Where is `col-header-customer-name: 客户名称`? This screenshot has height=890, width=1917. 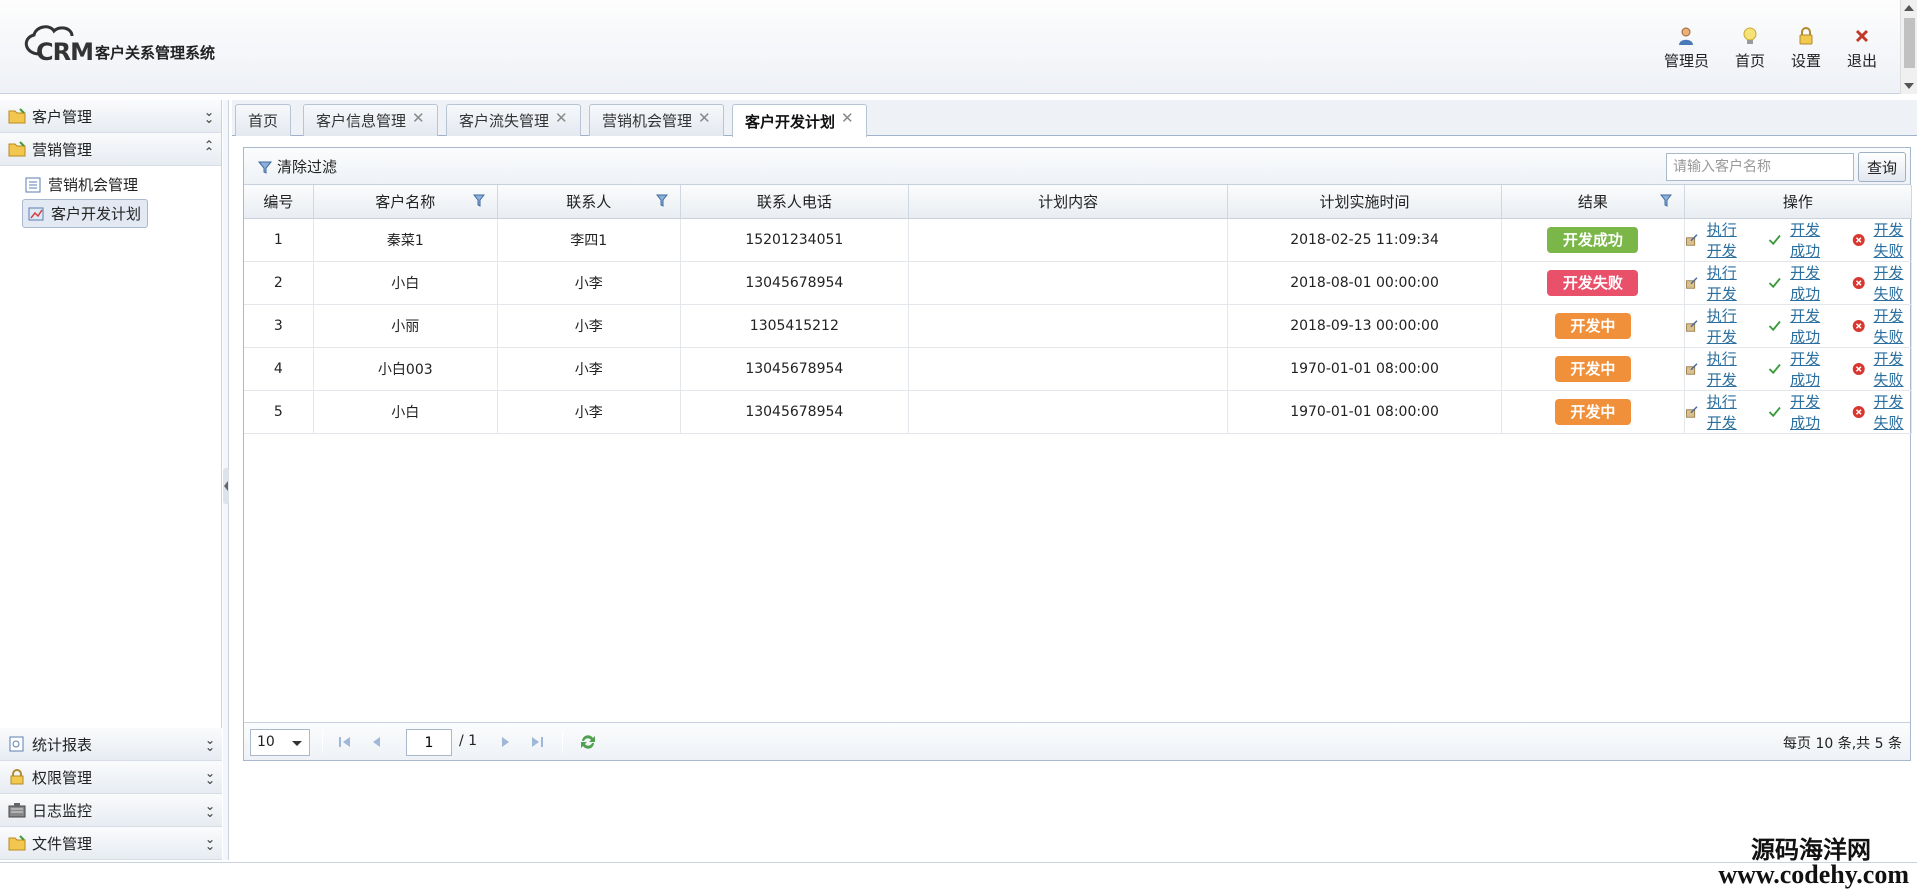 col-header-customer-name: 客户名称 is located at coordinates (405, 202).